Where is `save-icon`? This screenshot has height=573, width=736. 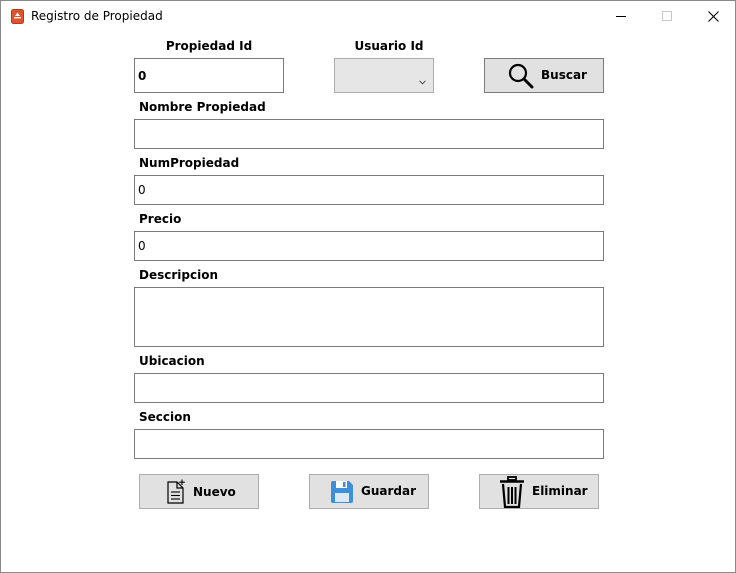 save-icon is located at coordinates (342, 492).